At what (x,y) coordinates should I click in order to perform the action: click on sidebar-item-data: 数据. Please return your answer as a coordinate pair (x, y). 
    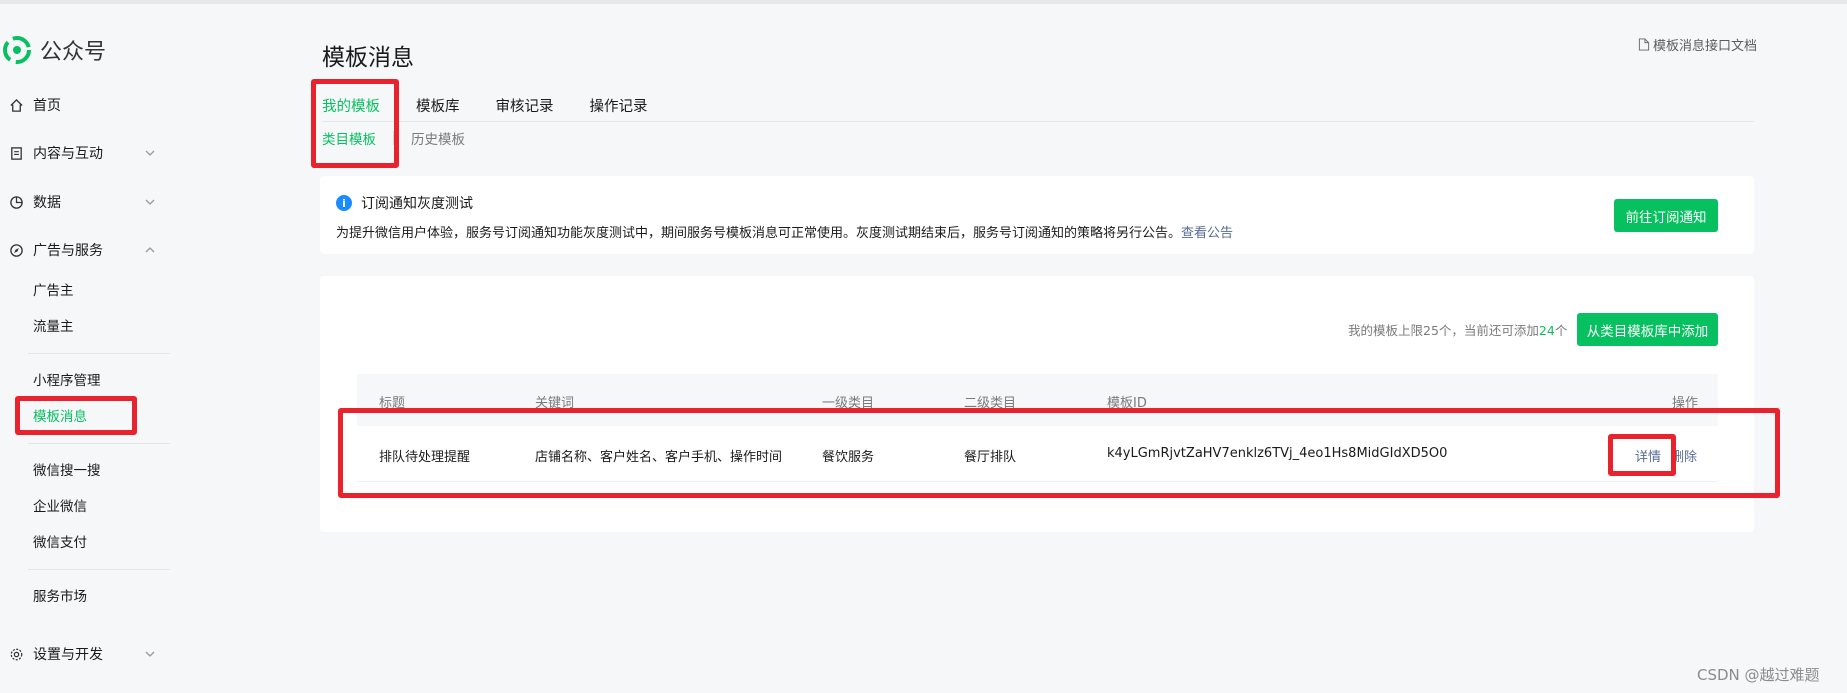
    Looking at the image, I should click on (83, 202).